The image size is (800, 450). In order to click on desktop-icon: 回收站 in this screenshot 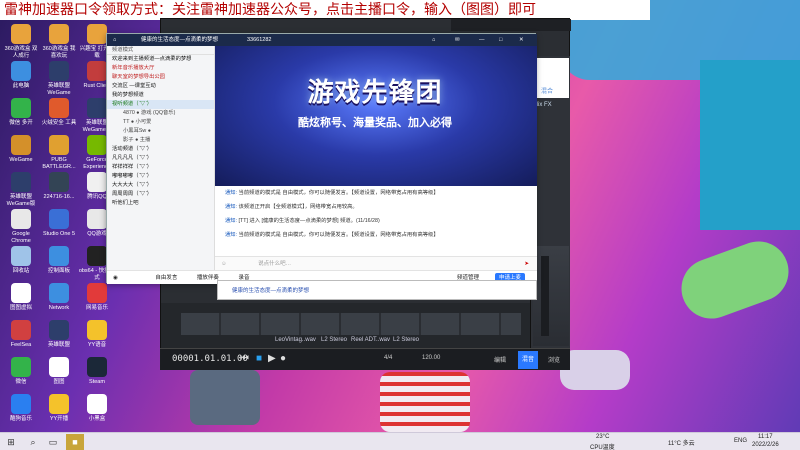, I will do `click(21, 260)`.